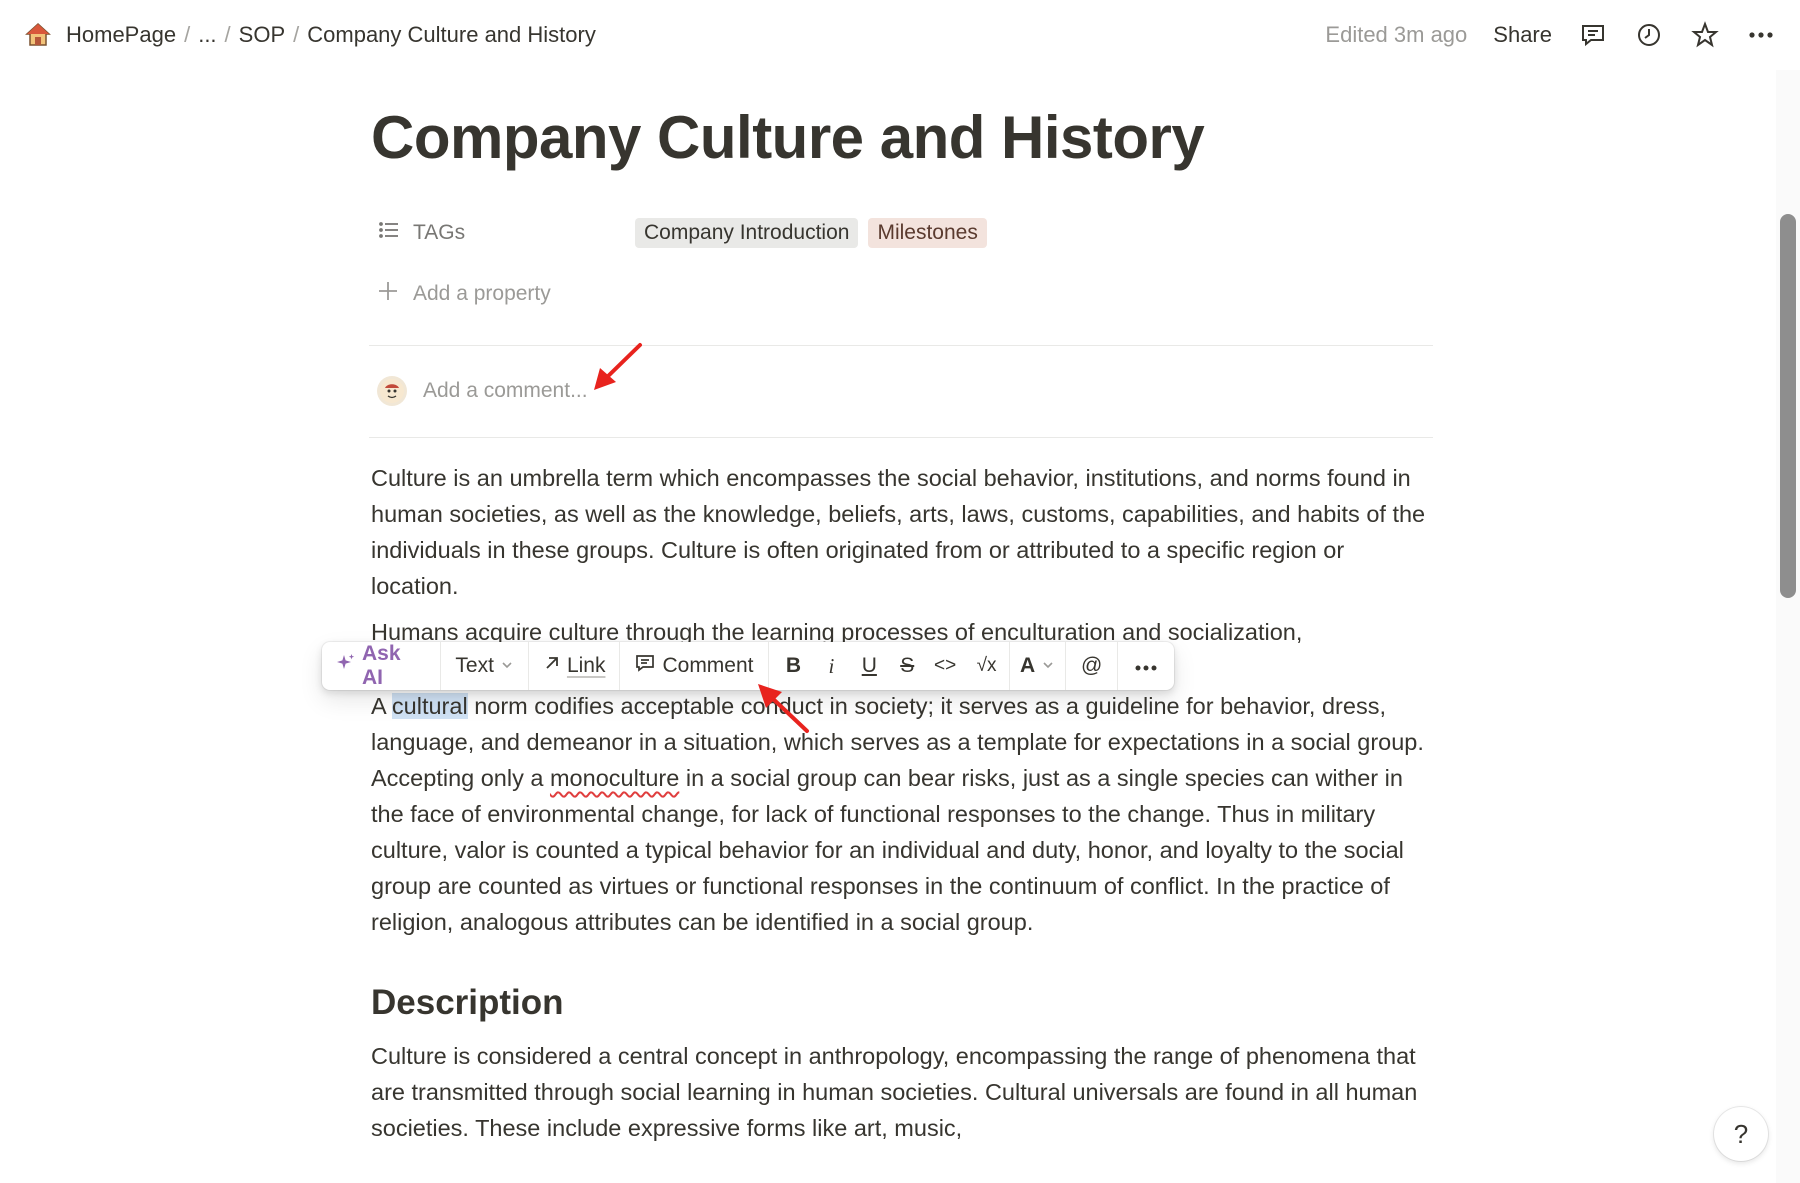 The image size is (1800, 1183). What do you see at coordinates (902, 137) in the screenshot?
I see `page-title: Company Culture and History` at bounding box center [902, 137].